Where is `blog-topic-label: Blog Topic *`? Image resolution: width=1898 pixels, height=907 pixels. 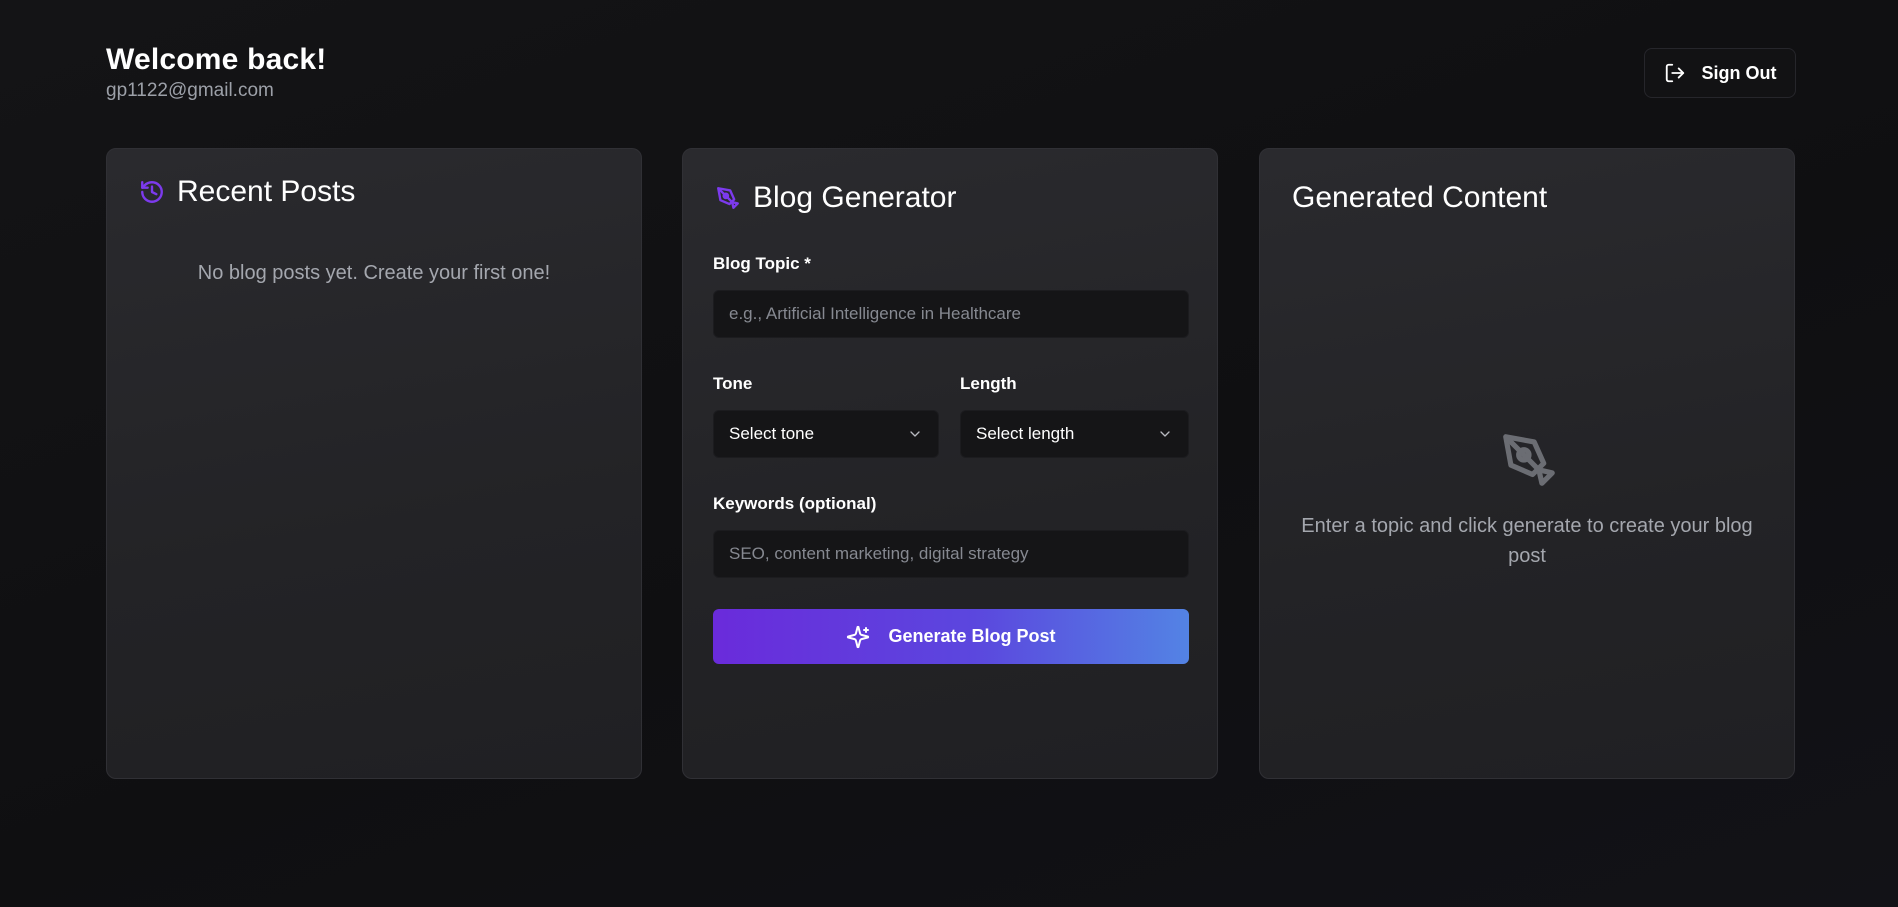 blog-topic-label: Blog Topic * is located at coordinates (762, 263).